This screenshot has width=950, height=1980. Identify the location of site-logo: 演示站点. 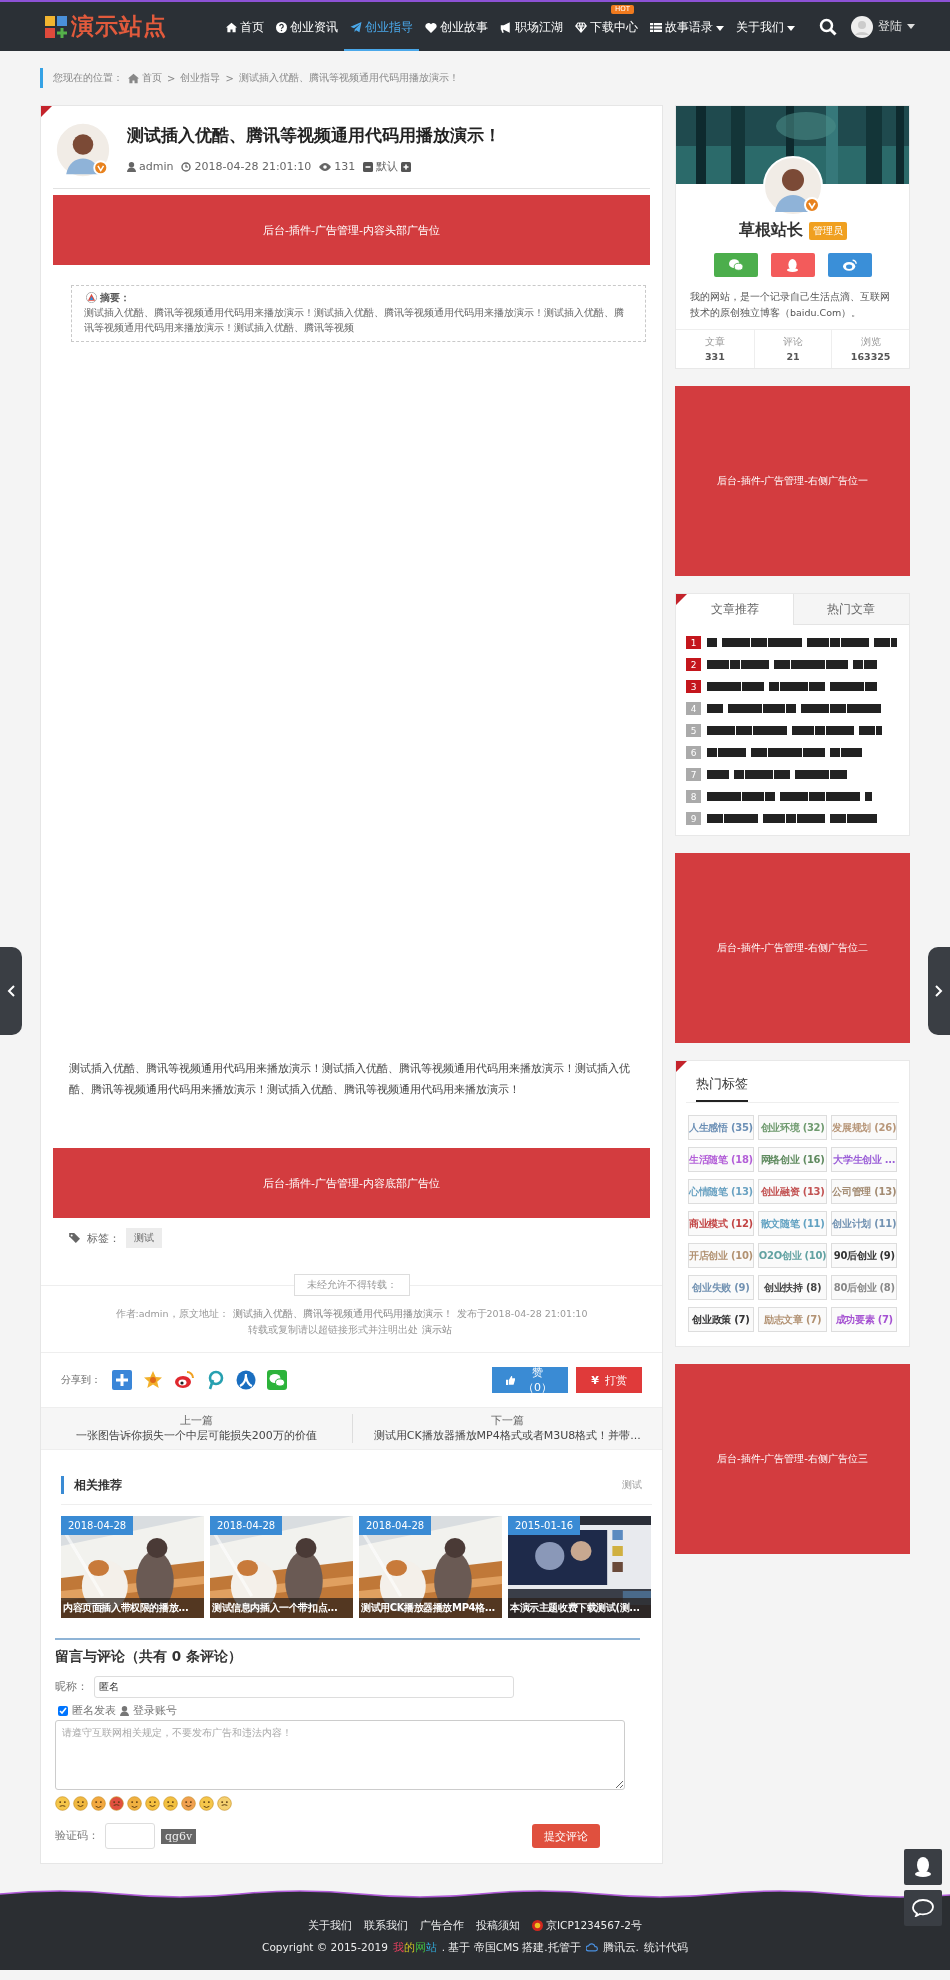
(132, 26).